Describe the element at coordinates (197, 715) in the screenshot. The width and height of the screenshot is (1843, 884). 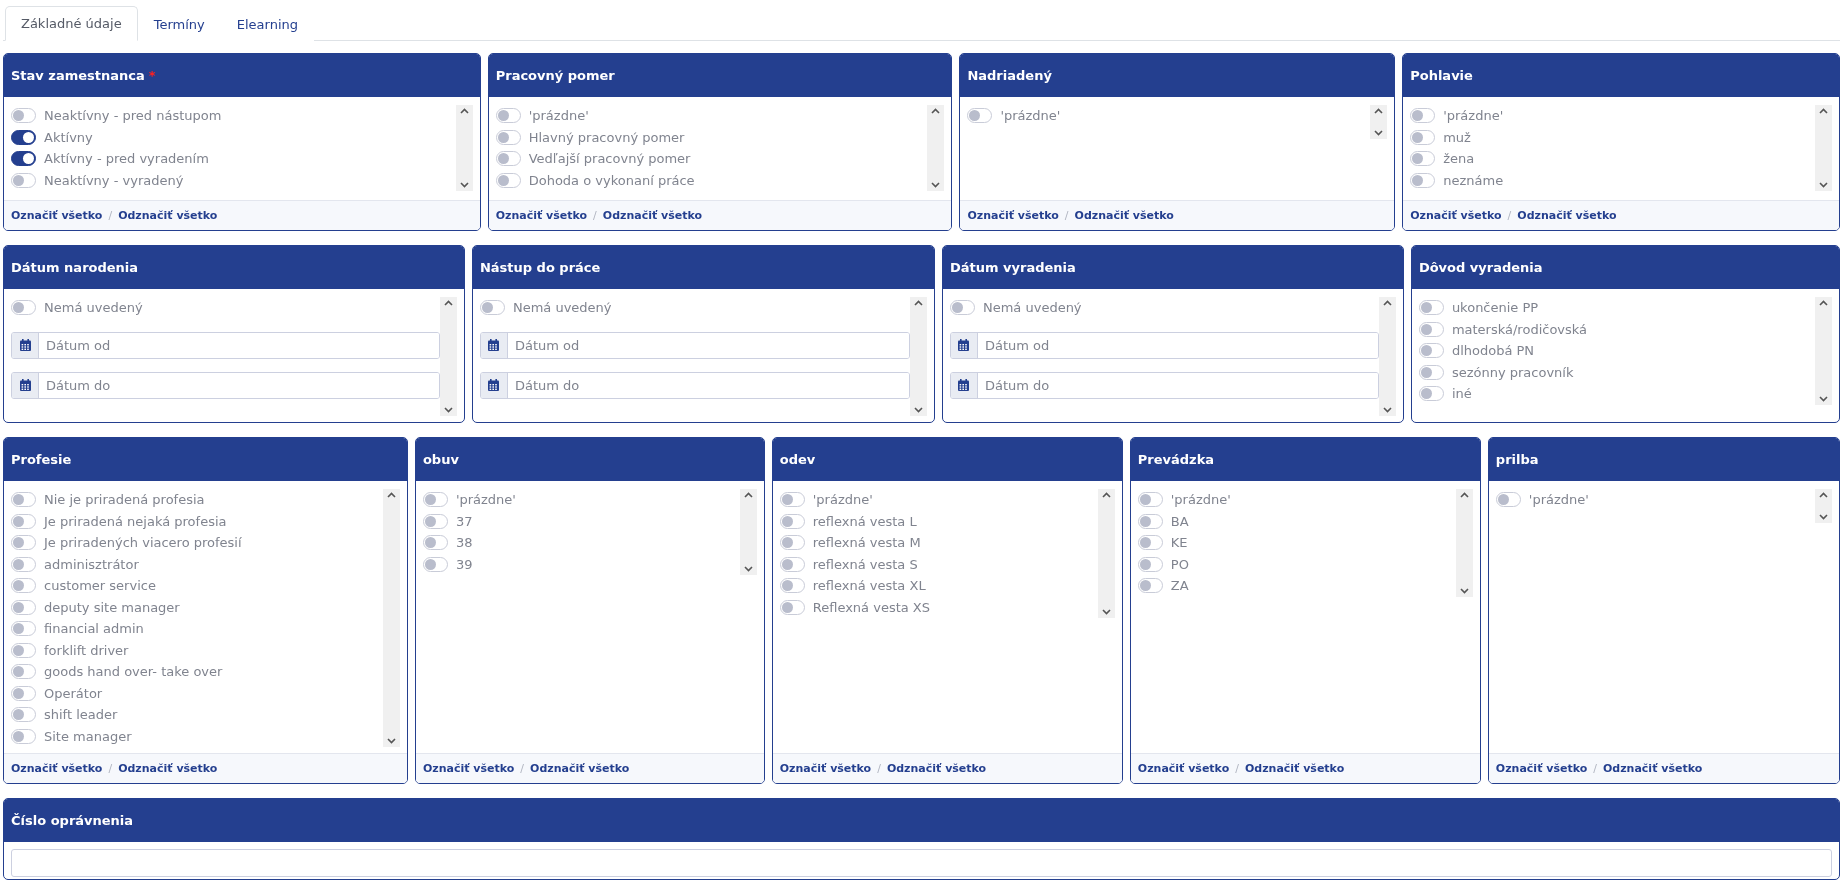
I see `toggle-option: shift leader` at that location.